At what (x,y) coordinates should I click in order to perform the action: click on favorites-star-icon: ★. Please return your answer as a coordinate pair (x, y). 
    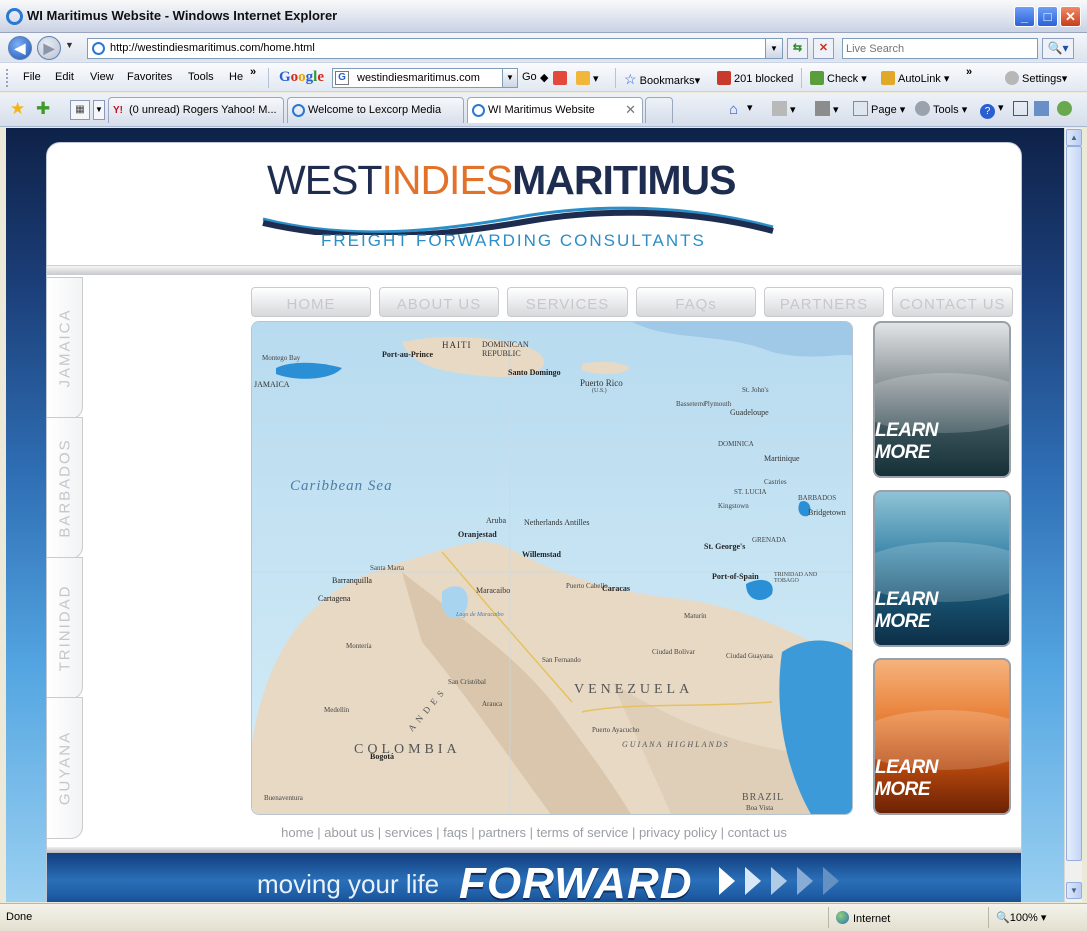
    Looking at the image, I should click on (17, 109).